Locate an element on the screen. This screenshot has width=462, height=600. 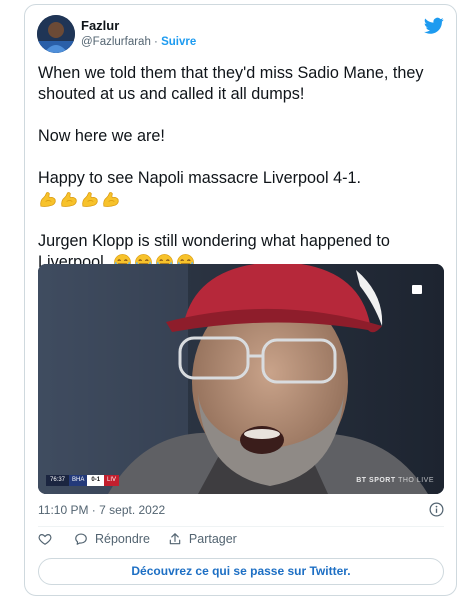
author-handle: @Fazlurfarah is located at coordinates (116, 42).